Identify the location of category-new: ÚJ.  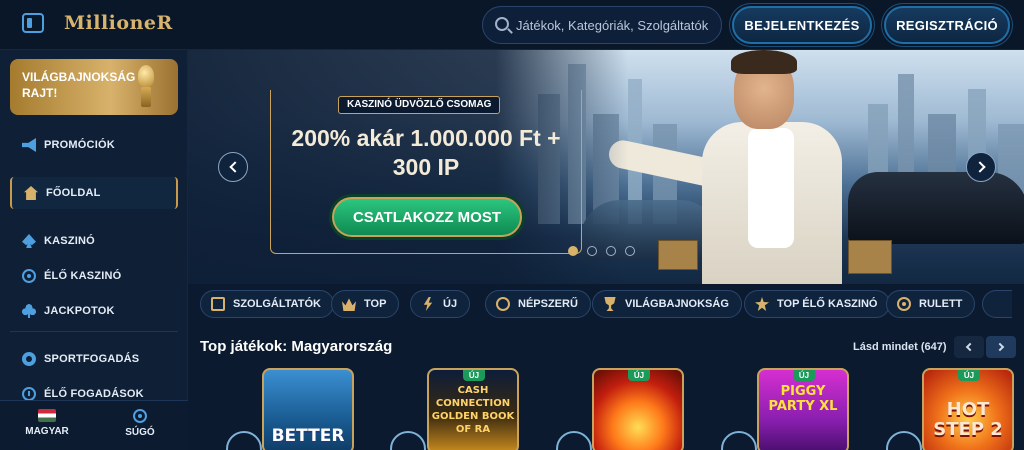
(440, 304).